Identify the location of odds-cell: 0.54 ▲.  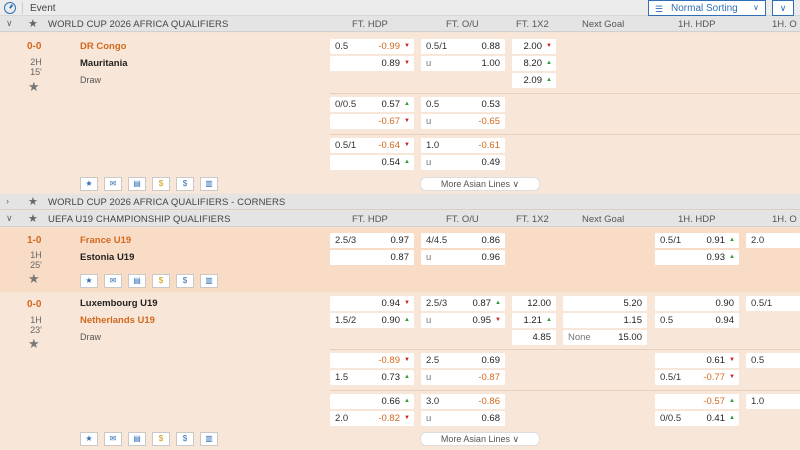
(372, 162).